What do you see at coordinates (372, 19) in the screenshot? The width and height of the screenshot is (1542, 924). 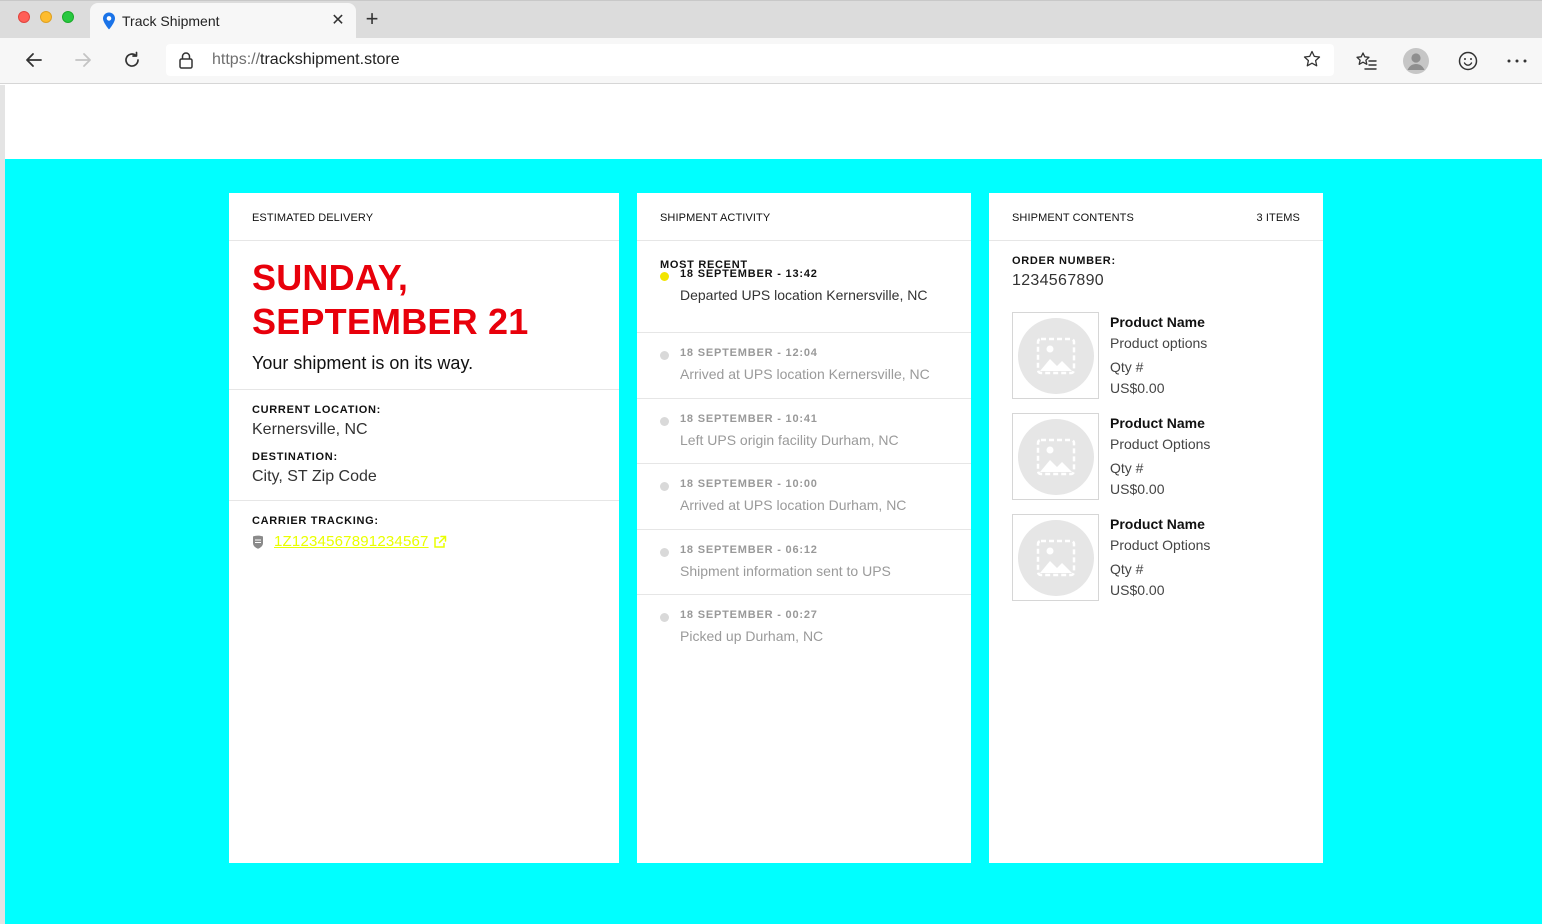 I see `new-tab-icon: +` at bounding box center [372, 19].